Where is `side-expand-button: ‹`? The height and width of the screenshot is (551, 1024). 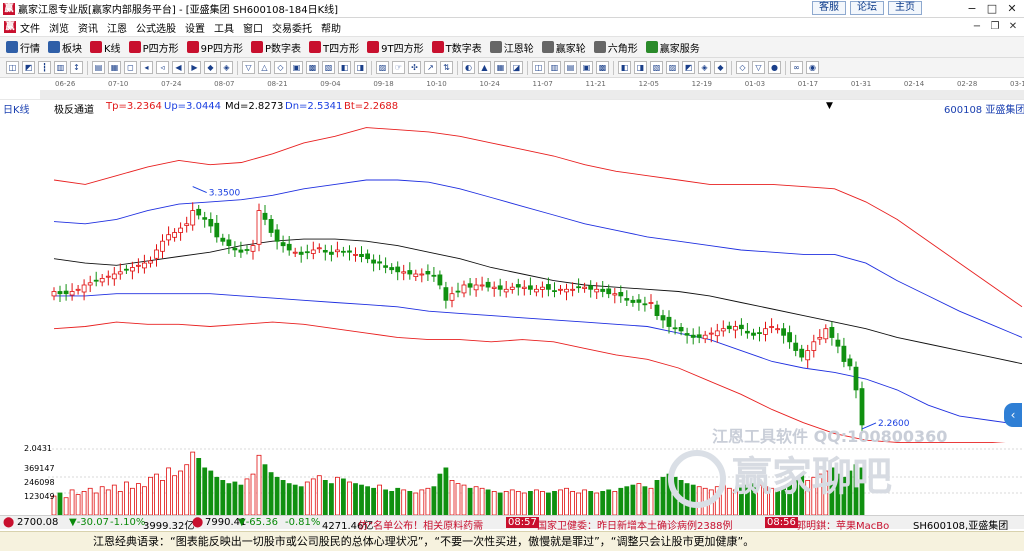 side-expand-button: ‹ is located at coordinates (1013, 415).